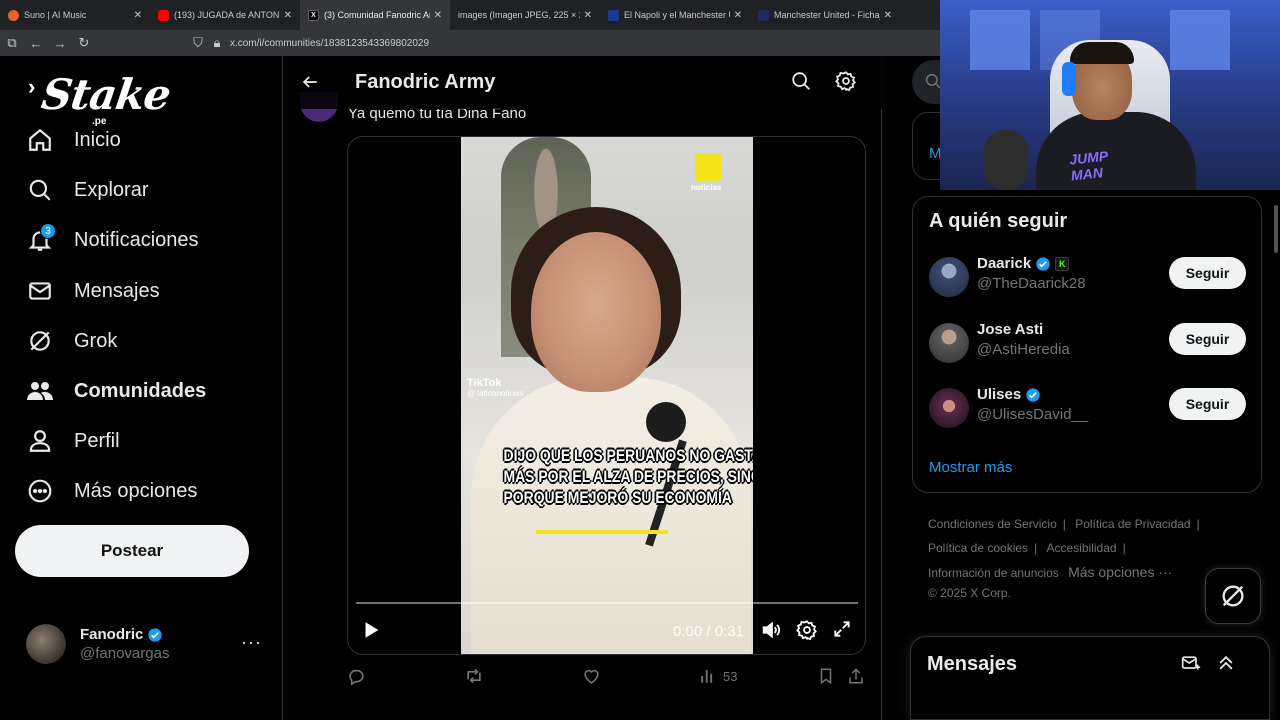 This screenshot has height=720, width=1280. What do you see at coordinates (993, 573) in the screenshot?
I see `footer-link-ads-info: Información de anuncios` at bounding box center [993, 573].